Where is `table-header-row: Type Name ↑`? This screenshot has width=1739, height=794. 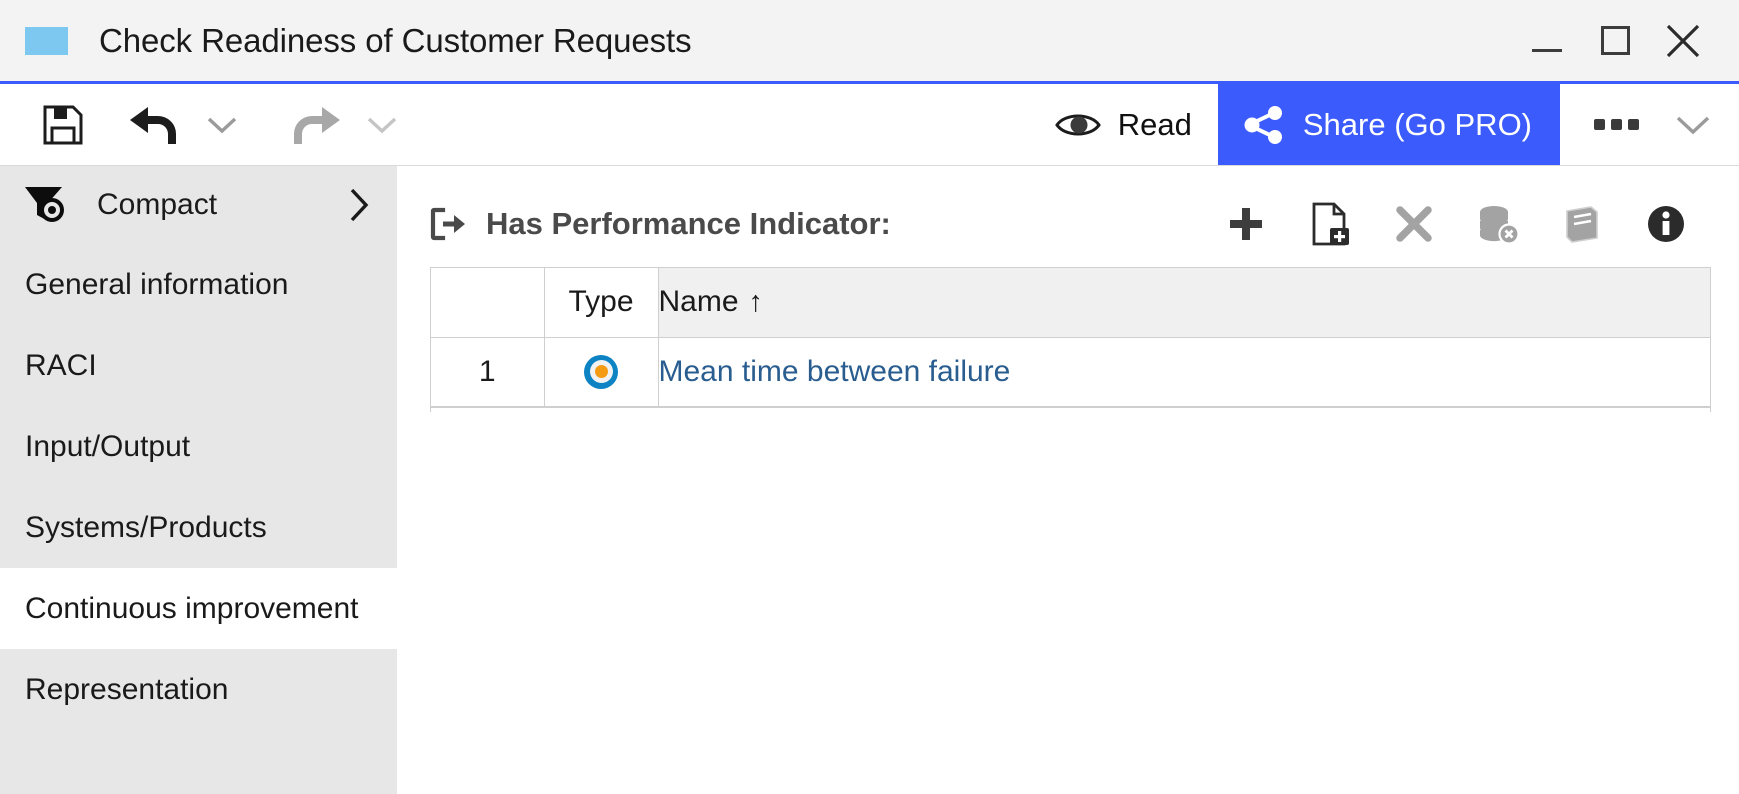 table-header-row: Type Name ↑ is located at coordinates (1070, 303).